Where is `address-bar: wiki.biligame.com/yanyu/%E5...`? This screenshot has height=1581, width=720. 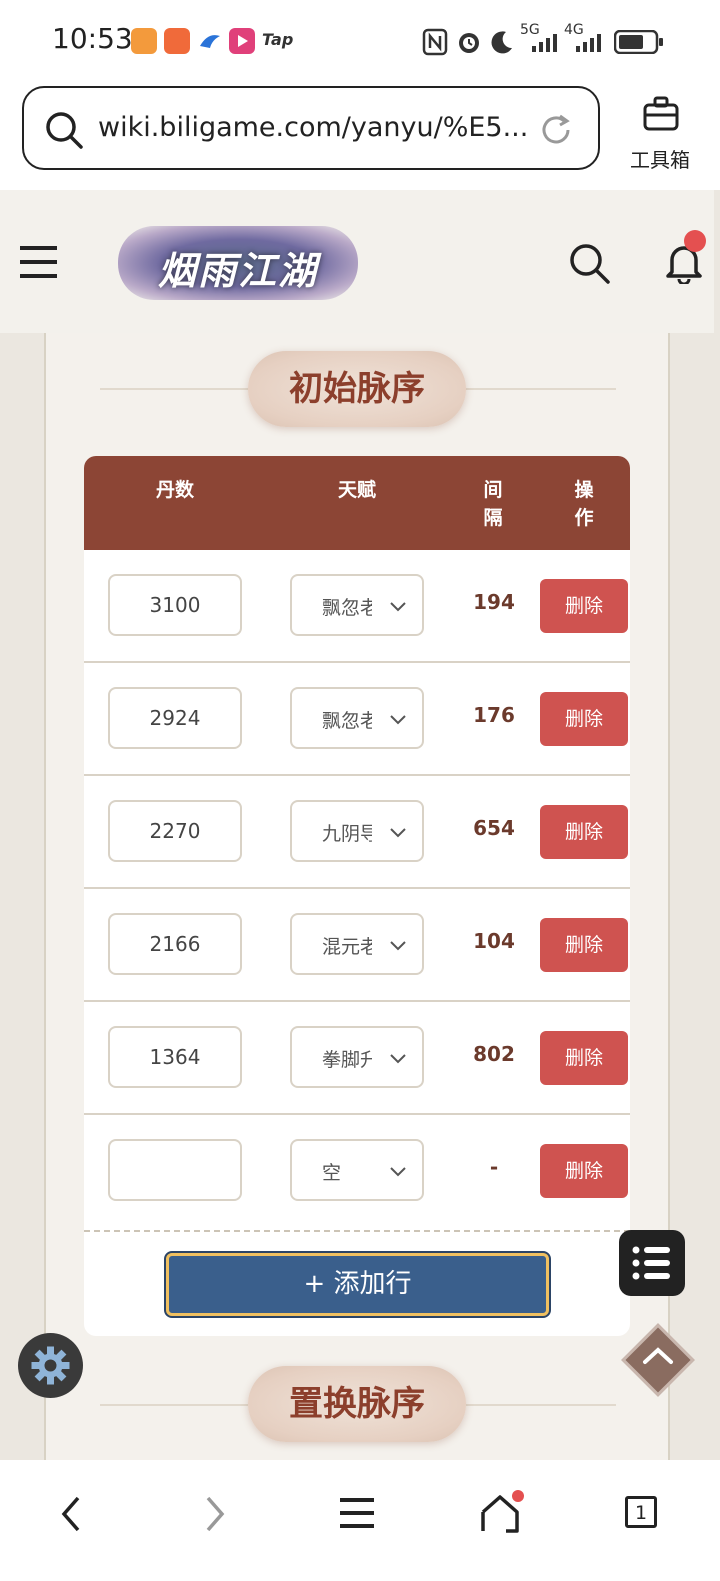
address-bar: wiki.biligame.com/yanyu/%E5... is located at coordinates (311, 128).